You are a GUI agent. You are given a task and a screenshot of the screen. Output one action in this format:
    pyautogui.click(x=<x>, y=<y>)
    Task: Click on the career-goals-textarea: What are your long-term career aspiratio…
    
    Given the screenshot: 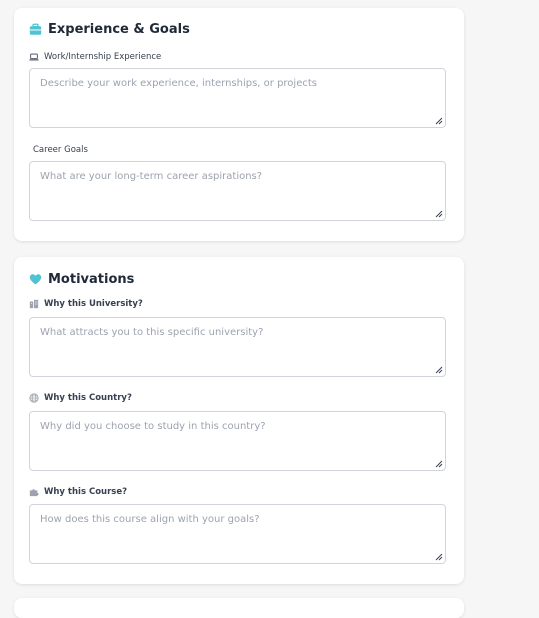 What is the action you would take?
    pyautogui.click(x=237, y=191)
    